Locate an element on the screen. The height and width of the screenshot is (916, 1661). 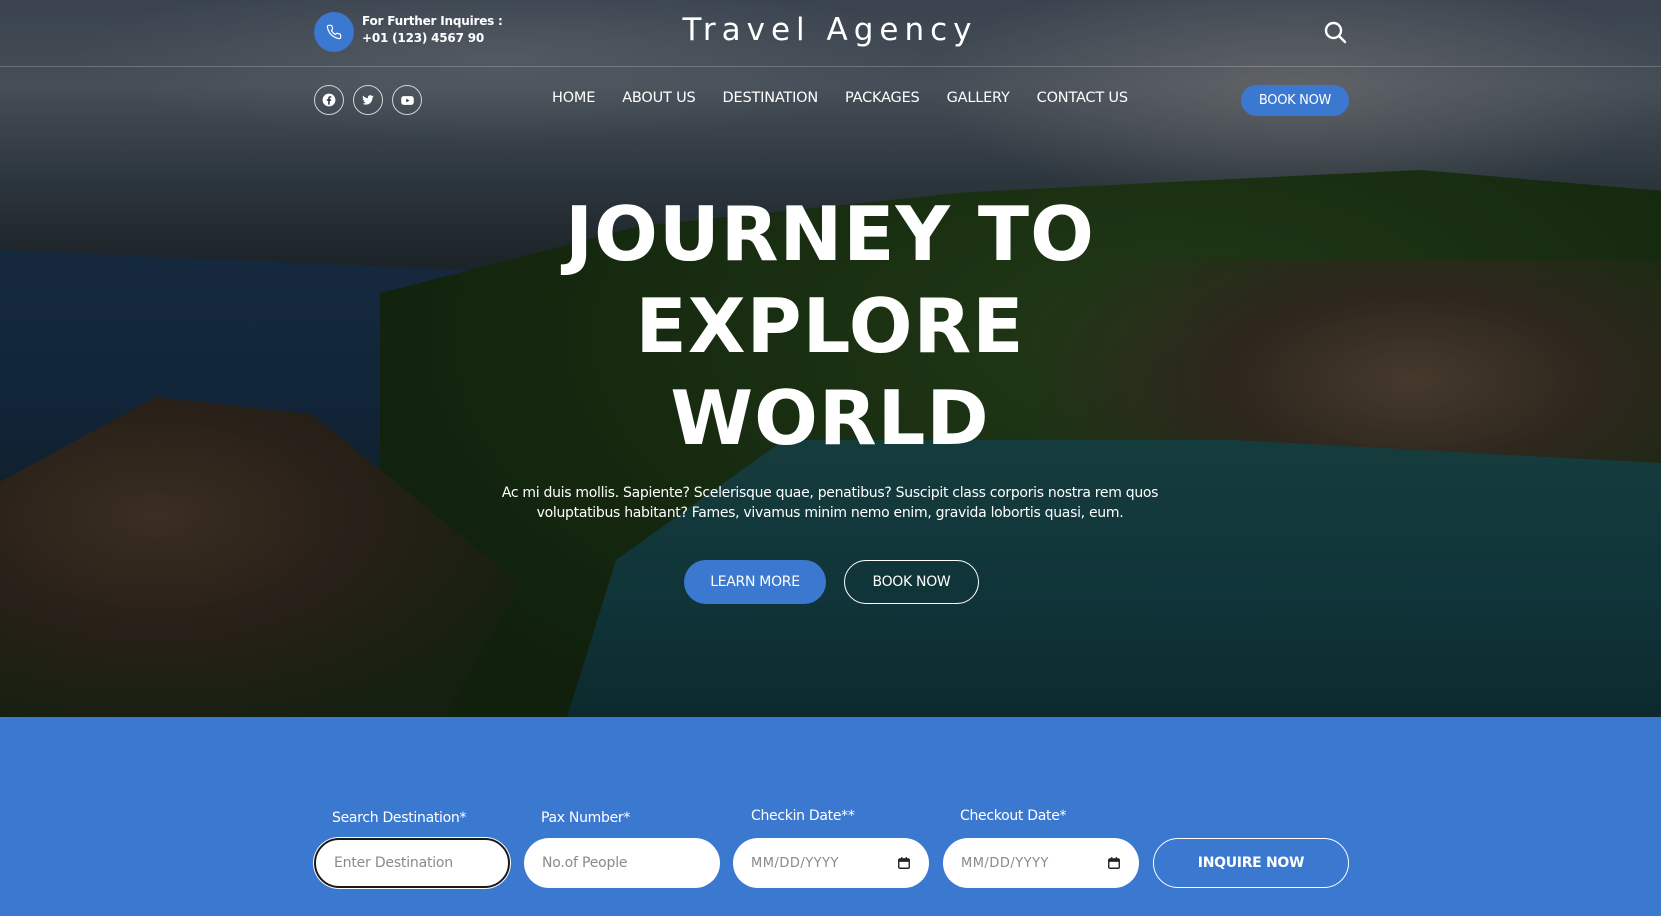
inquire-label: For Further Inquires : is located at coordinates (432, 21).